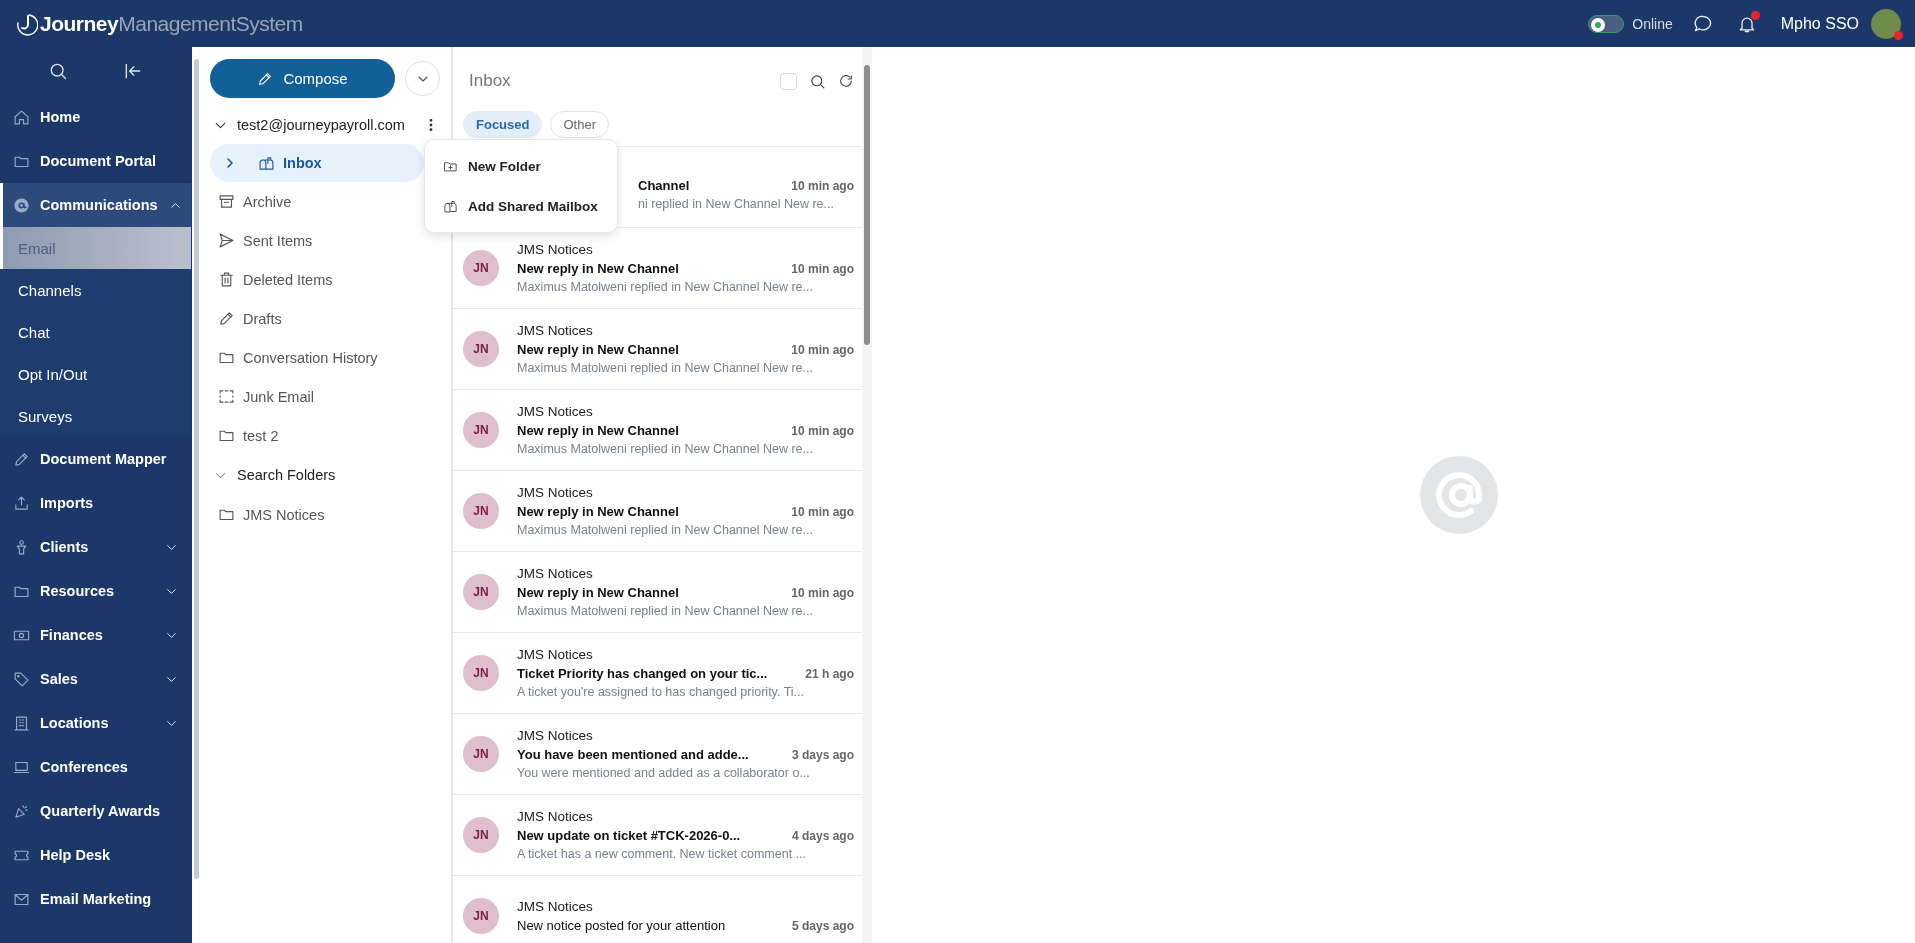 This screenshot has width=1915, height=943. What do you see at coordinates (579, 124) in the screenshot?
I see `filter-tab: Other` at bounding box center [579, 124].